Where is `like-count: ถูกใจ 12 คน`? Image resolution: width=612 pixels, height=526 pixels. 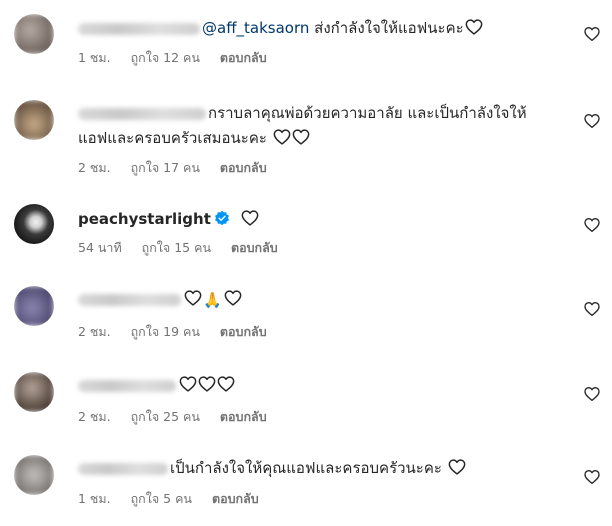 like-count: ถูกใจ 12 คน is located at coordinates (165, 57).